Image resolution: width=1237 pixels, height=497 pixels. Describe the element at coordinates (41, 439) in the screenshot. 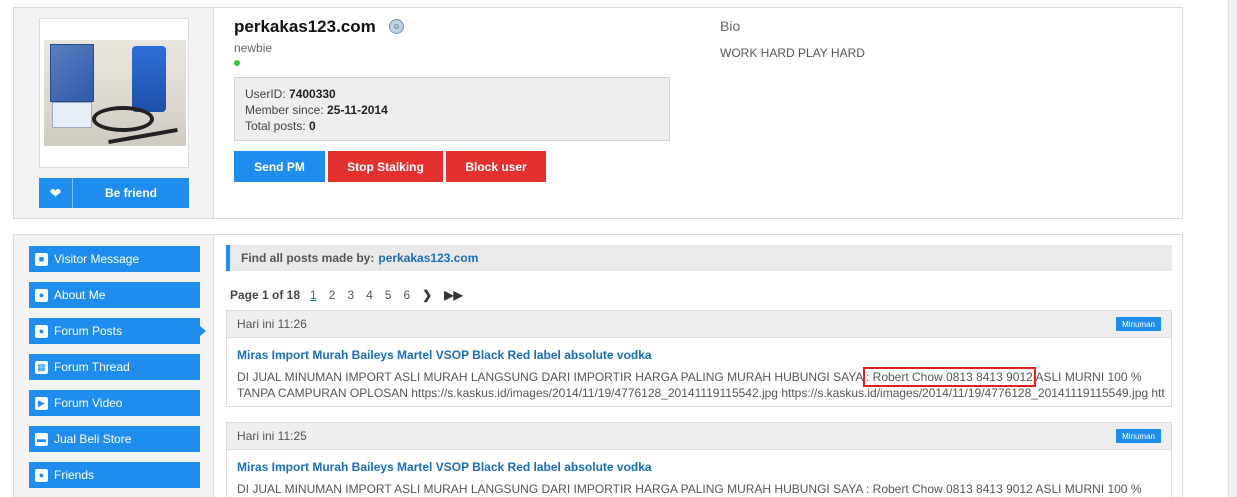

I see `cart-icon: ▬` at that location.